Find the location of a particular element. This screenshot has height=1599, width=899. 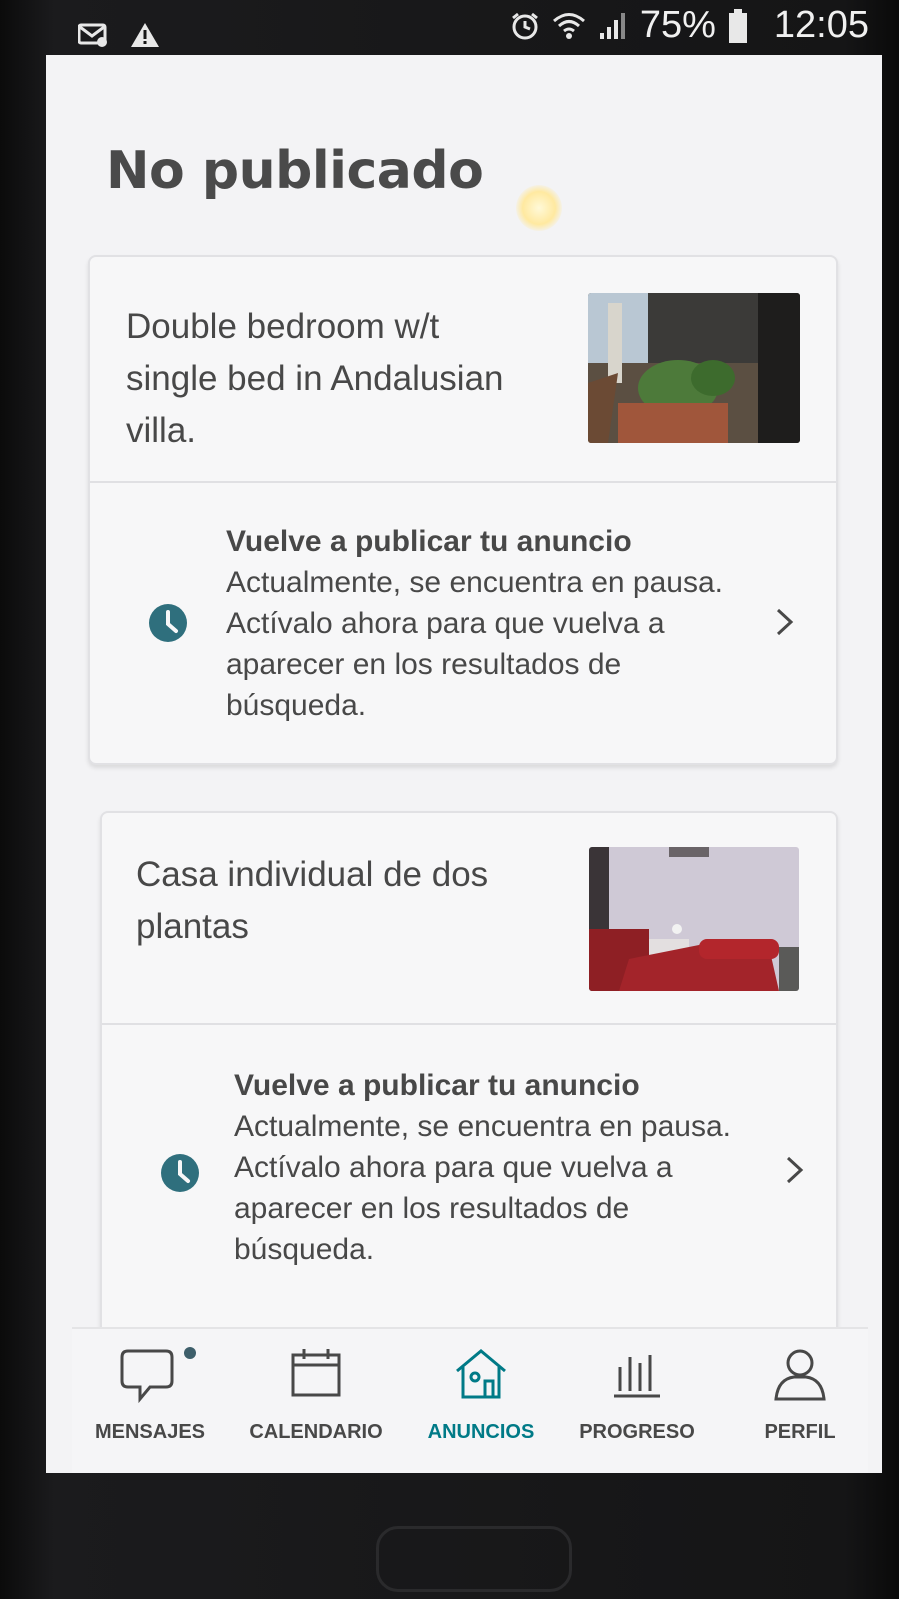

nav-item-perfil: PERFIL is located at coordinates (800, 1401).